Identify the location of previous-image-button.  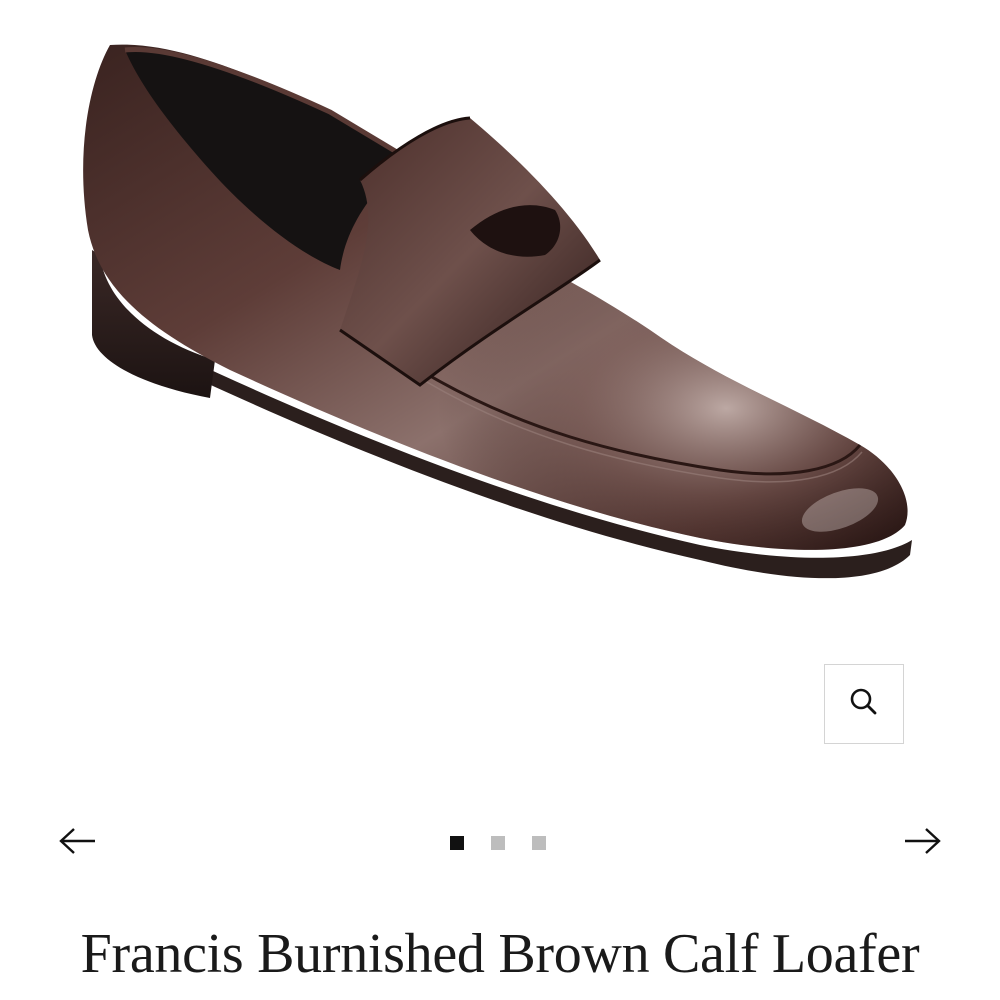
(77, 843).